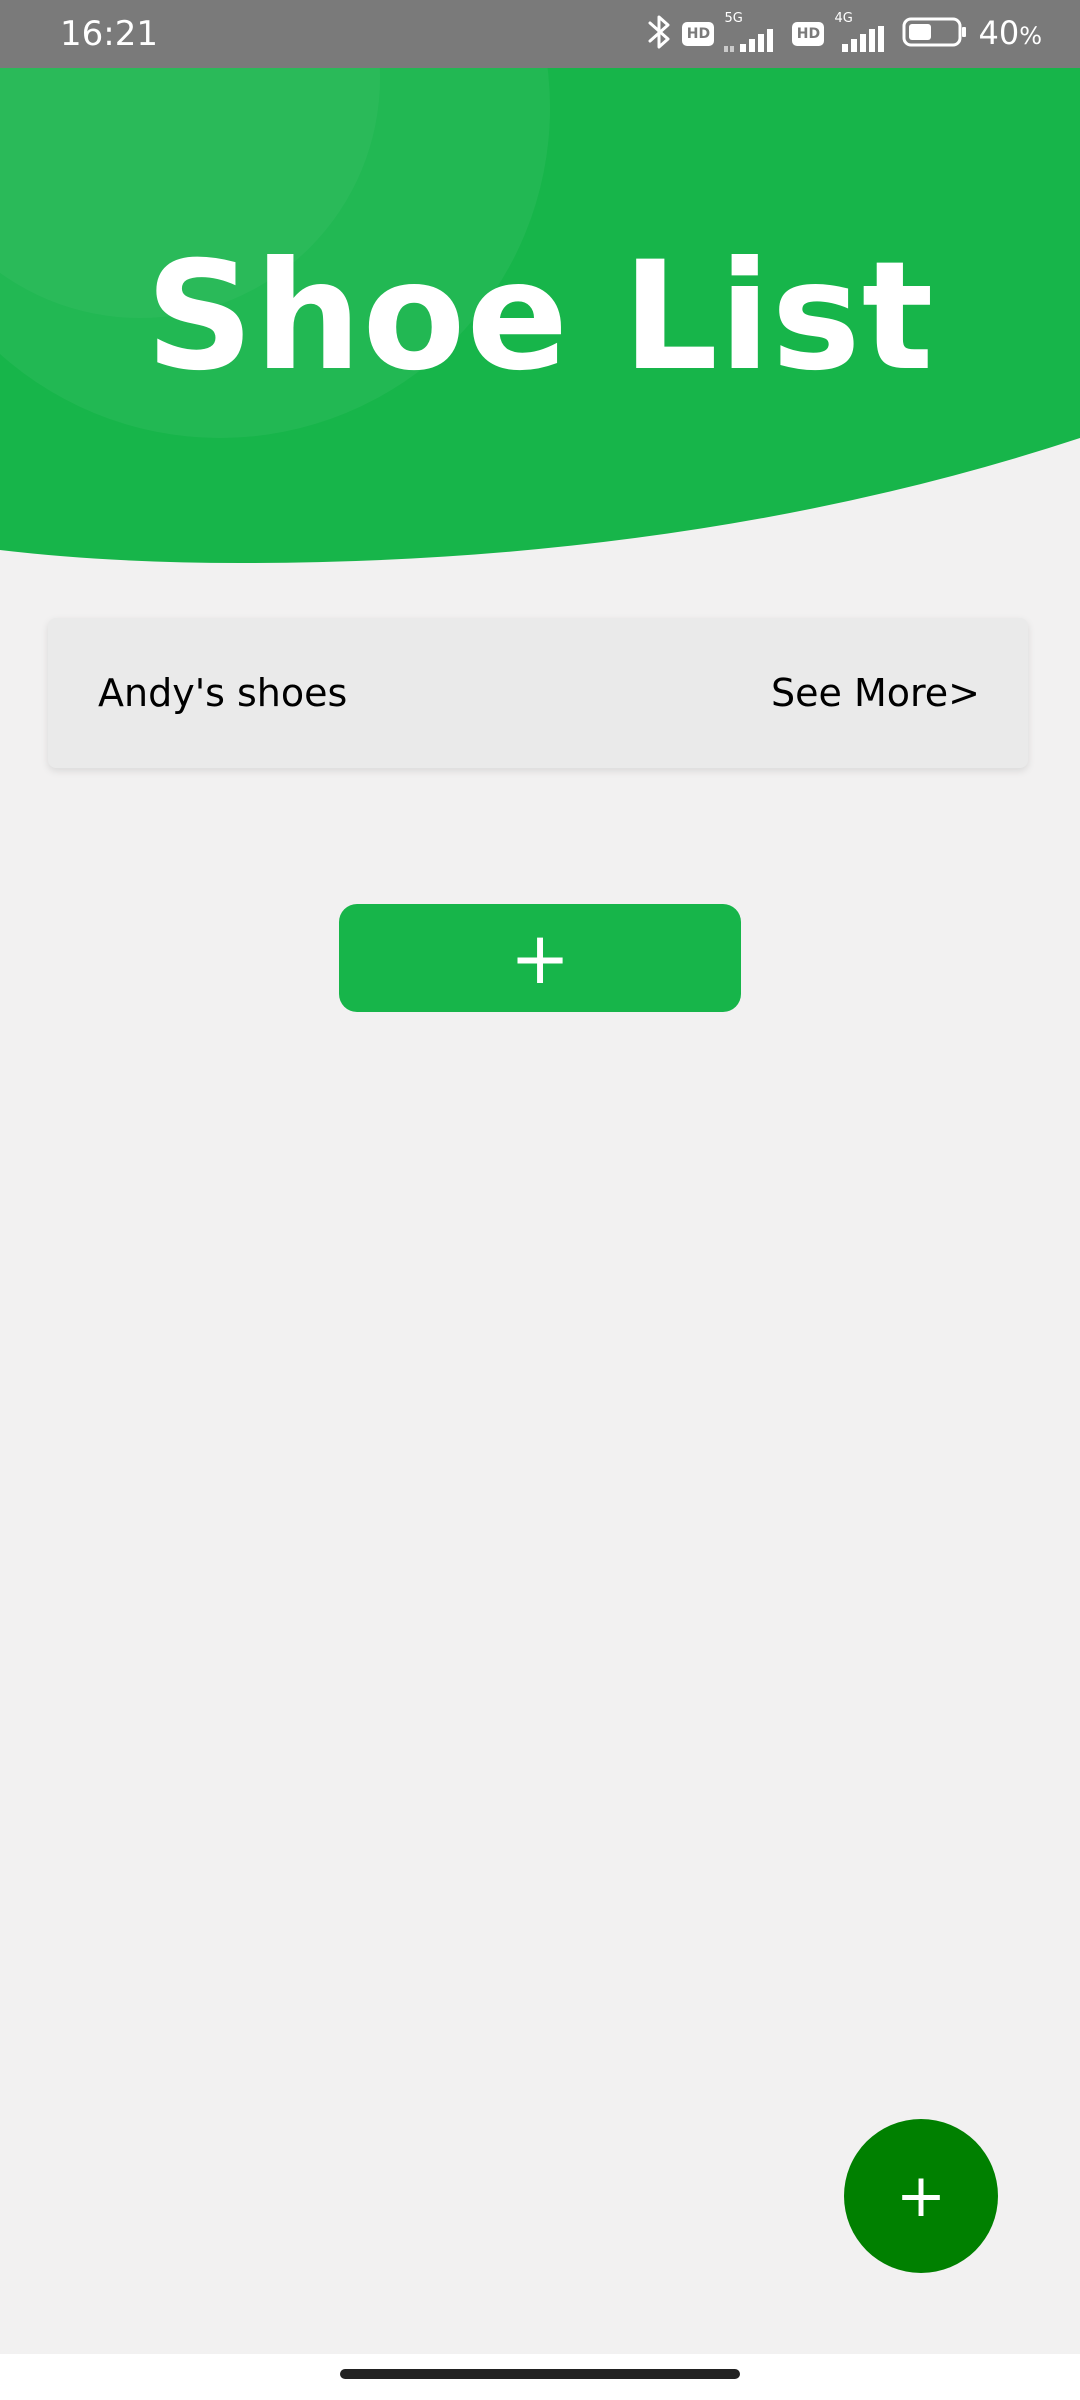  What do you see at coordinates (863, 32) in the screenshot?
I see `signal-4g-icon: 4G` at bounding box center [863, 32].